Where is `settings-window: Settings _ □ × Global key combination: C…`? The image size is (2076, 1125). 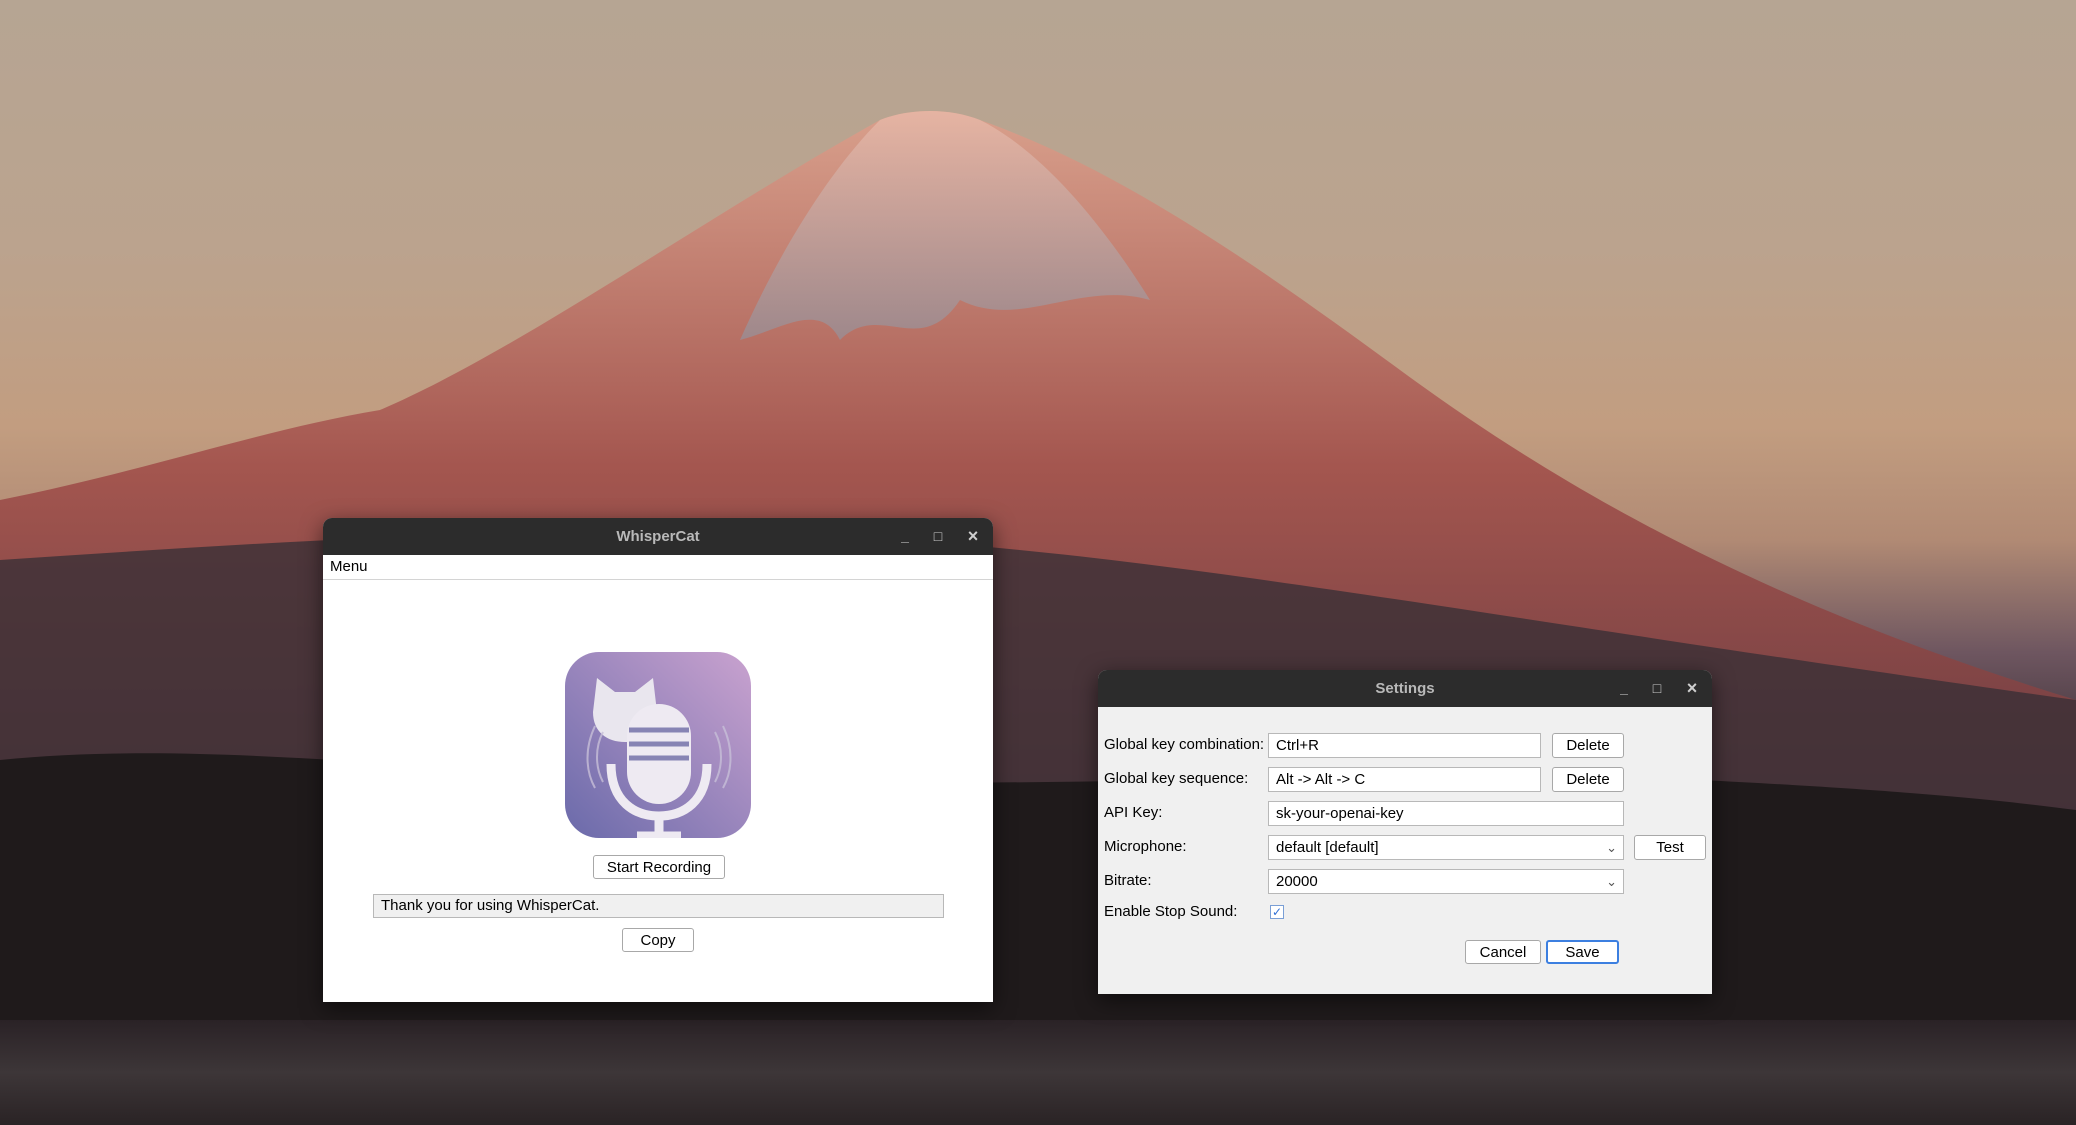
settings-window: Settings _ □ × Global key combination: C… is located at coordinates (1405, 832).